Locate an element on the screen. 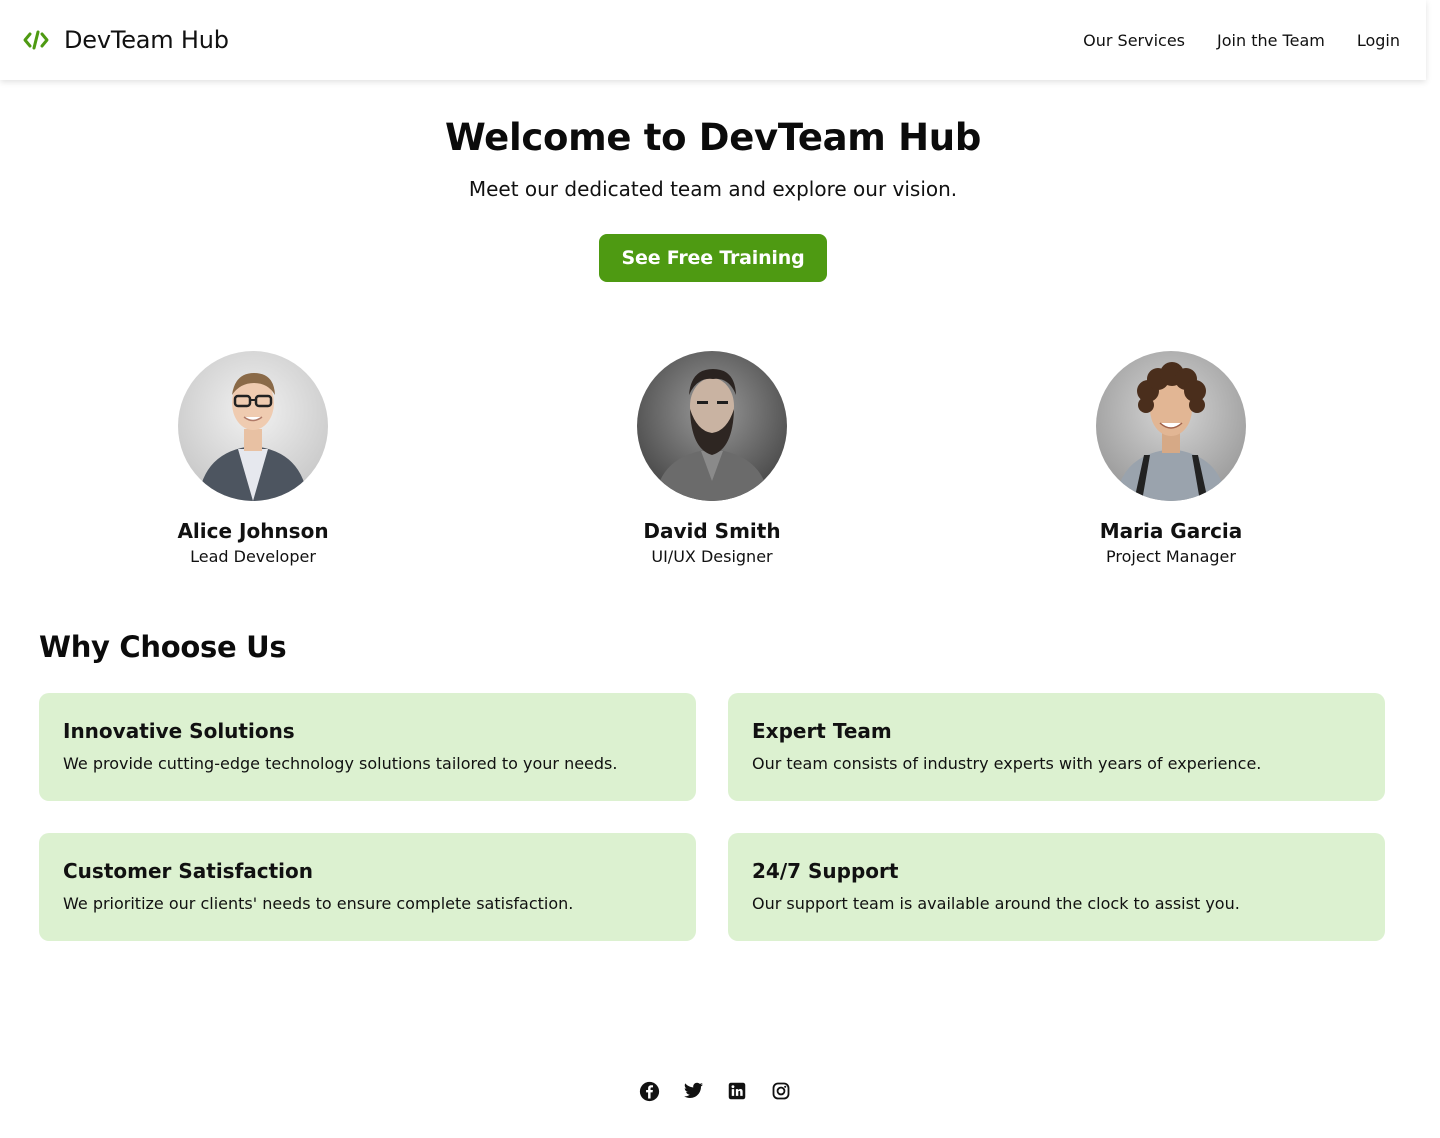 This screenshot has height=1138, width=1440. feature-title: Expert Team is located at coordinates (822, 731).